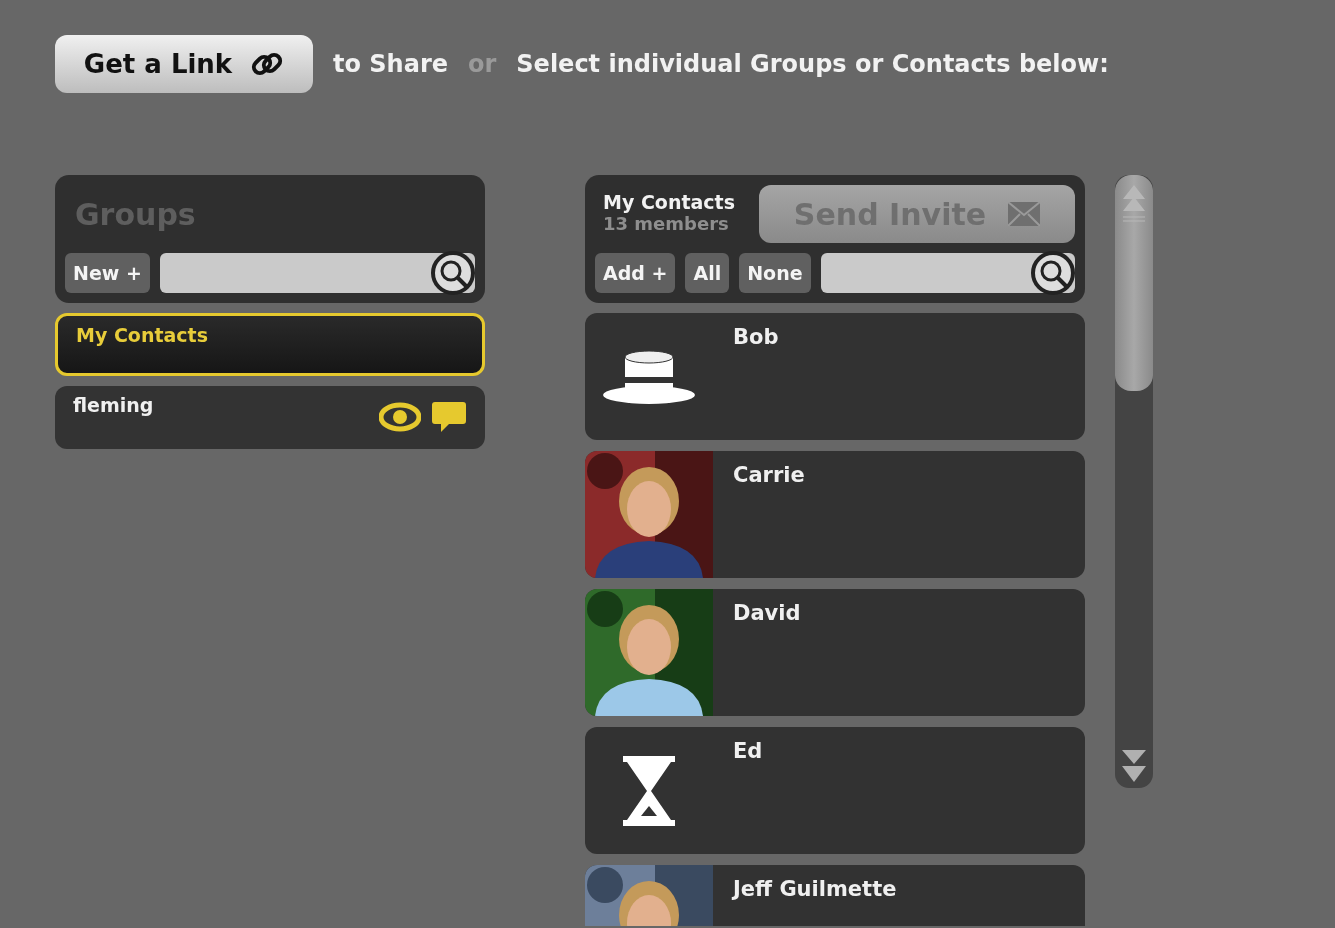 This screenshot has width=1335, height=928. Describe the element at coordinates (835, 514) in the screenshot. I see `contact-card: Carrie` at that location.